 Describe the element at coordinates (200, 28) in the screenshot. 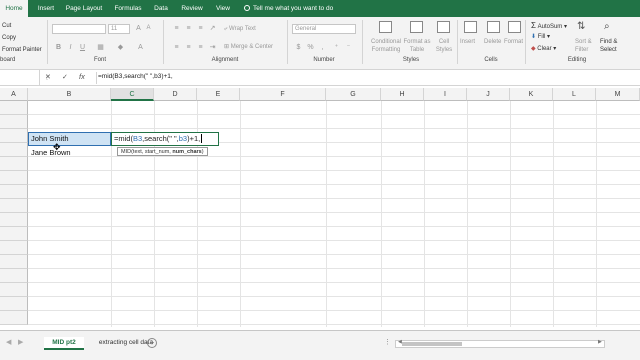

I see `align-bottom-icon: ≡` at that location.